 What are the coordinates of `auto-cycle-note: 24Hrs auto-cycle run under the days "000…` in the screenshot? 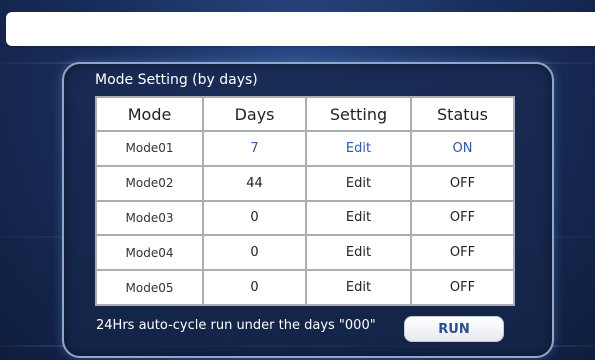 It's located at (236, 325).